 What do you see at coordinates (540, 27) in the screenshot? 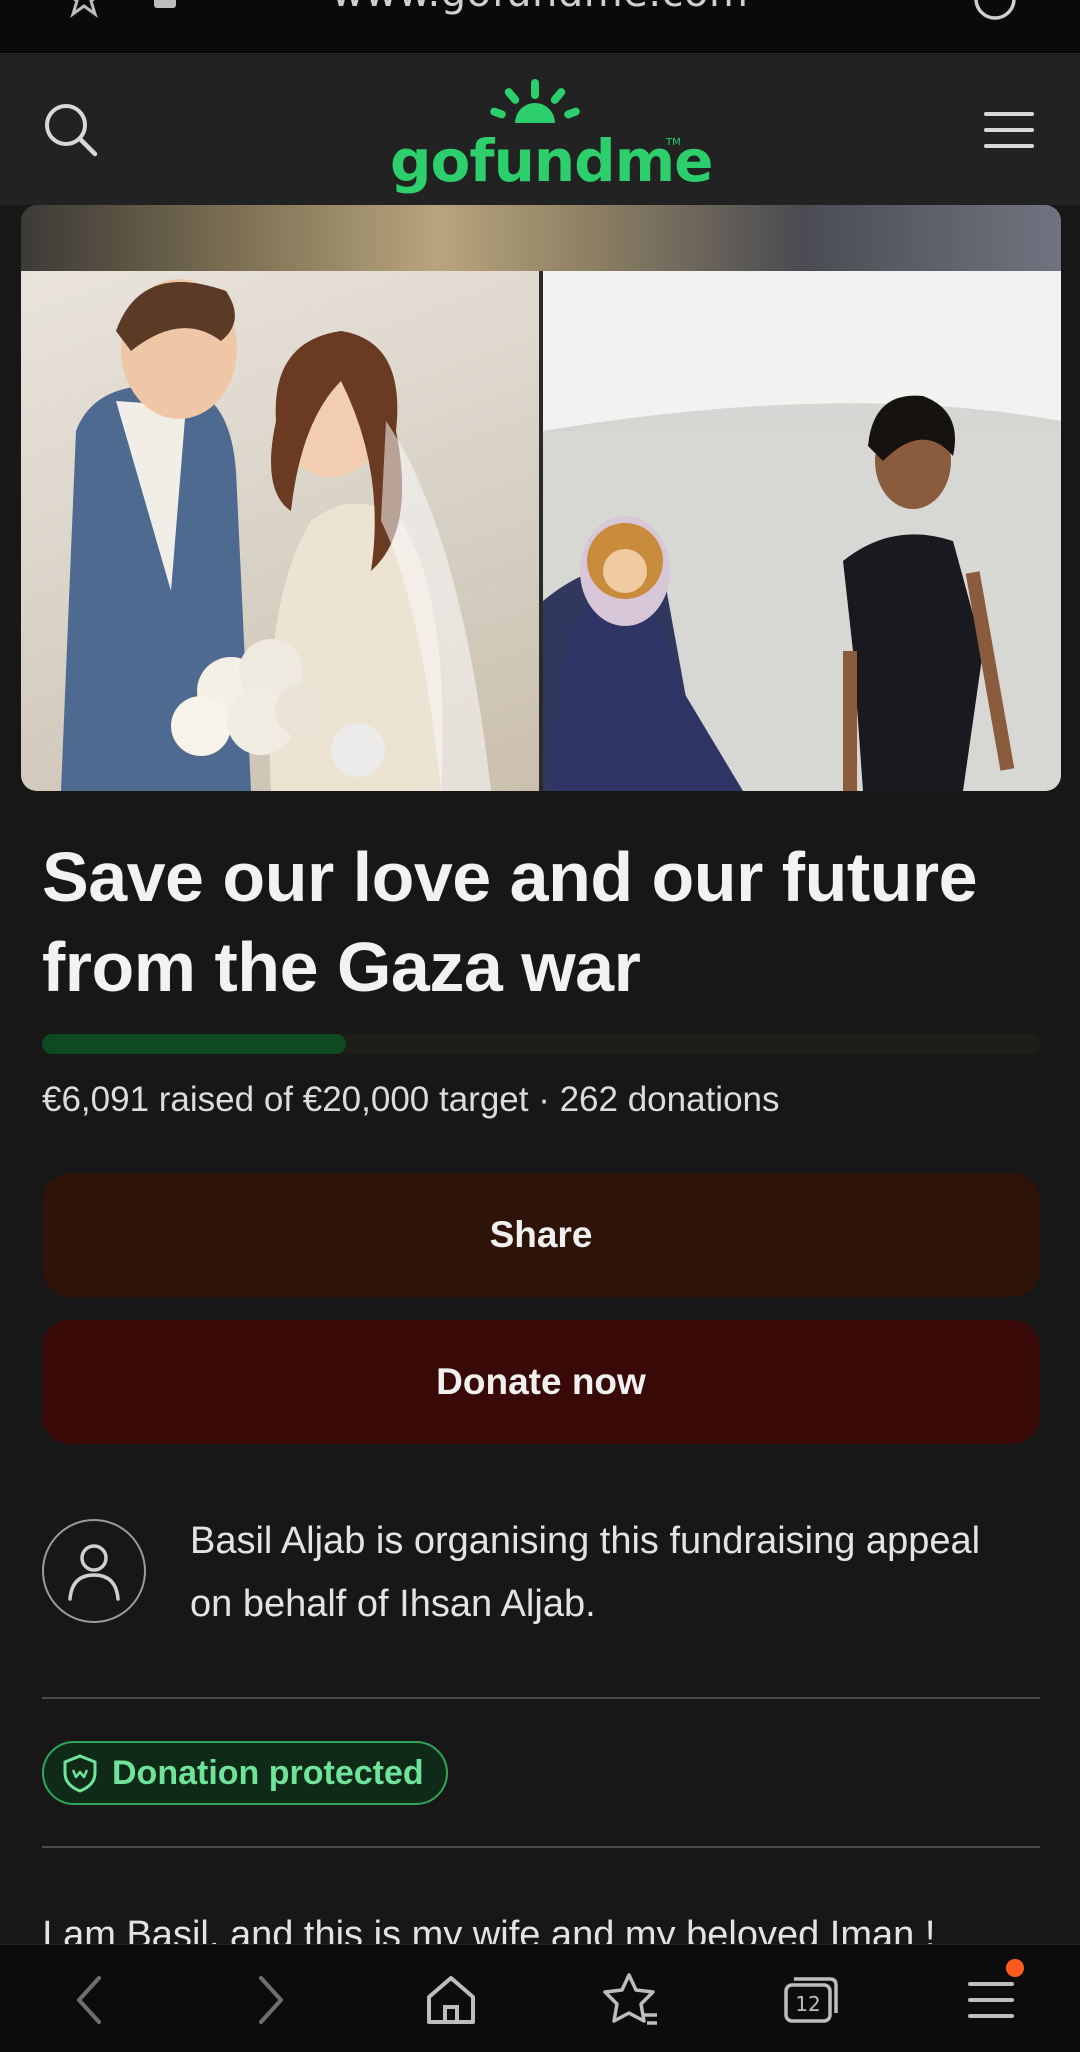
I see `browser-address-bar: www.gofundme.com` at bounding box center [540, 27].